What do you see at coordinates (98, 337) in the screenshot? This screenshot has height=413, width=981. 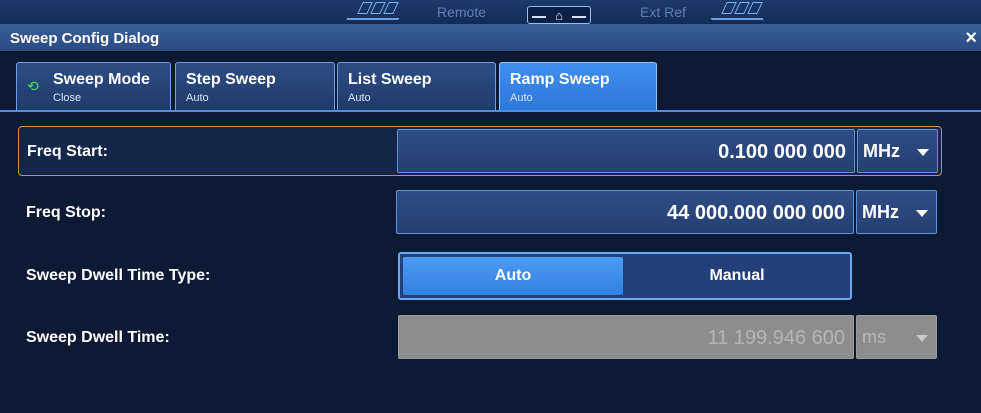 I see `dwell-time-label: Sweep Dwell Time:` at bounding box center [98, 337].